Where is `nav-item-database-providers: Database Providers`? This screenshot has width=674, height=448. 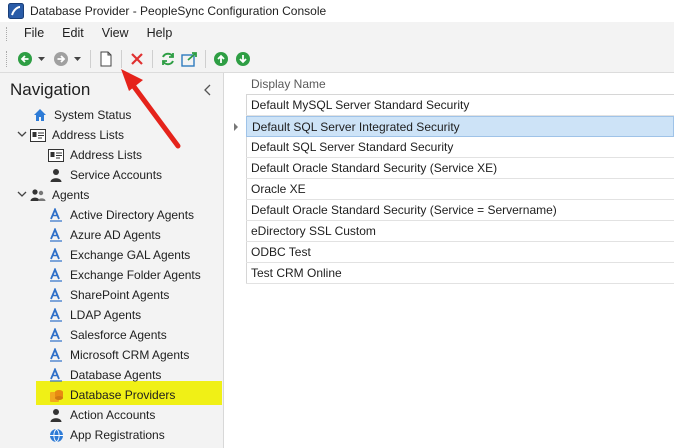
nav-item-database-providers: Database Providers is located at coordinates (111, 395).